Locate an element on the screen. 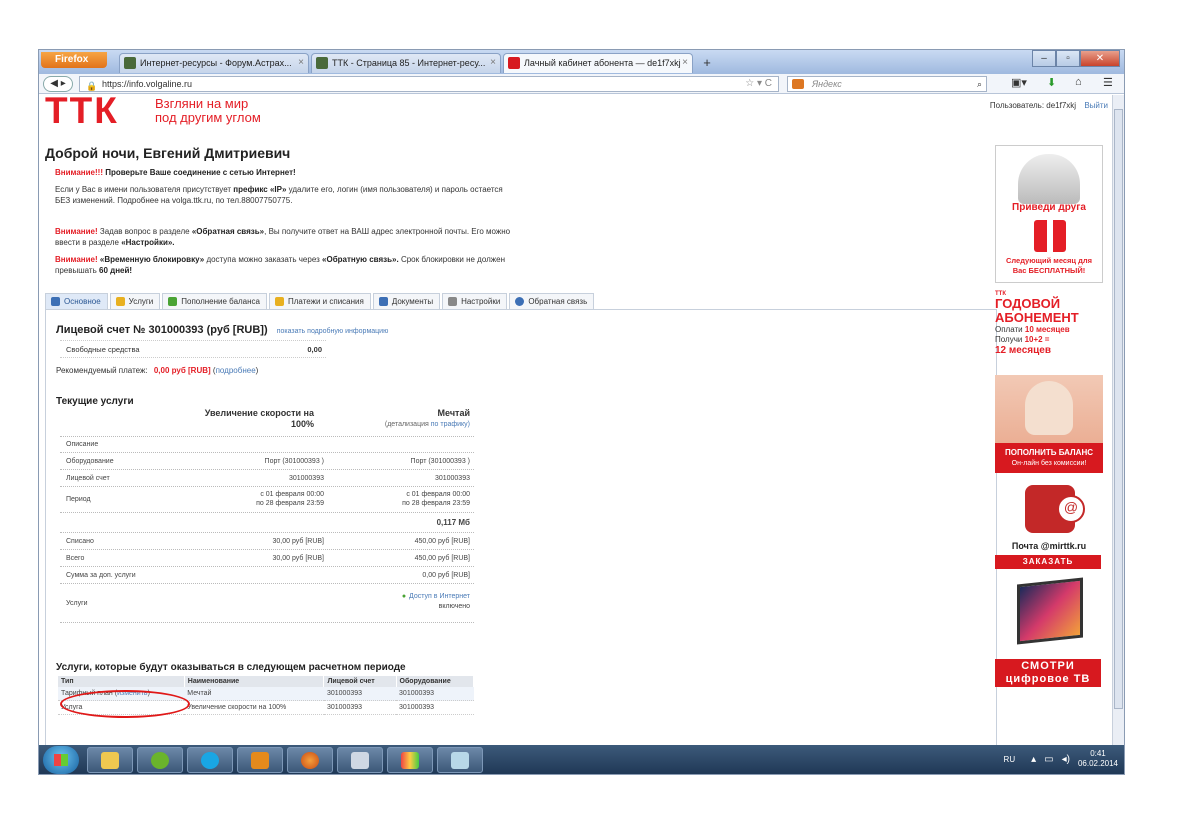 This screenshot has width=1200, height=835. ttk-logo: ТТК is located at coordinates (95, 112).